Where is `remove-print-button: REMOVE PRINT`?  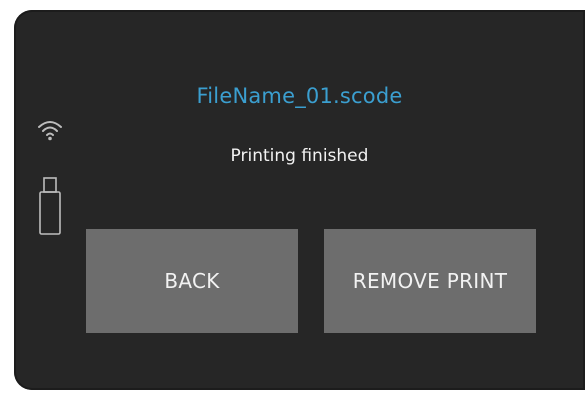 remove-print-button: REMOVE PRINT is located at coordinates (430, 281).